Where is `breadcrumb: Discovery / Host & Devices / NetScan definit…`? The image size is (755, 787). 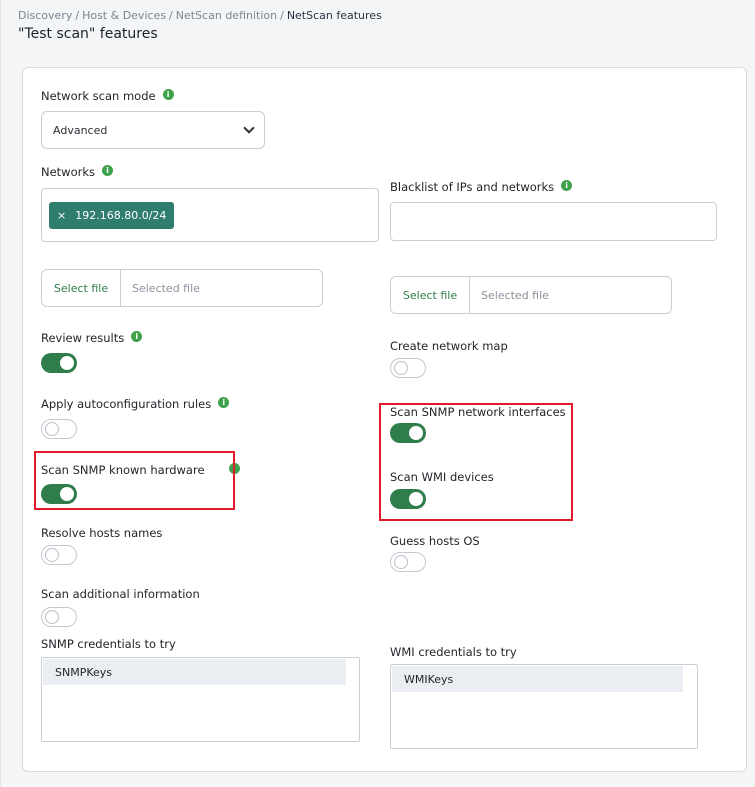 breadcrumb: Discovery / Host & Devices / NetScan definit… is located at coordinates (200, 15).